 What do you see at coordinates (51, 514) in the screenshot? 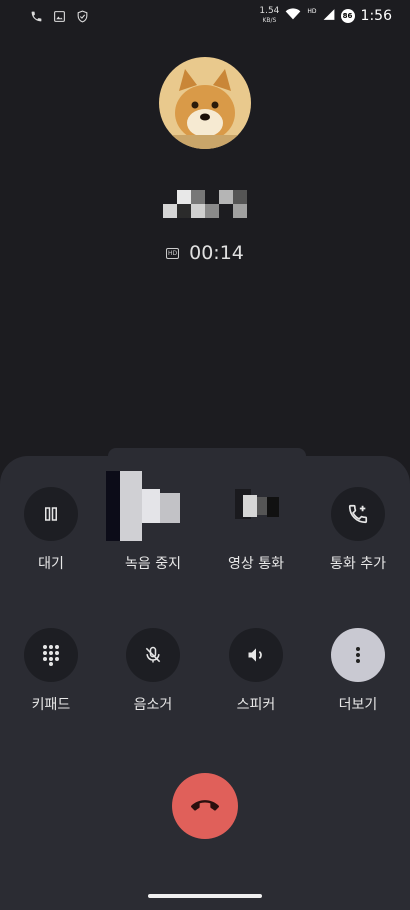
I see `pause-icon` at bounding box center [51, 514].